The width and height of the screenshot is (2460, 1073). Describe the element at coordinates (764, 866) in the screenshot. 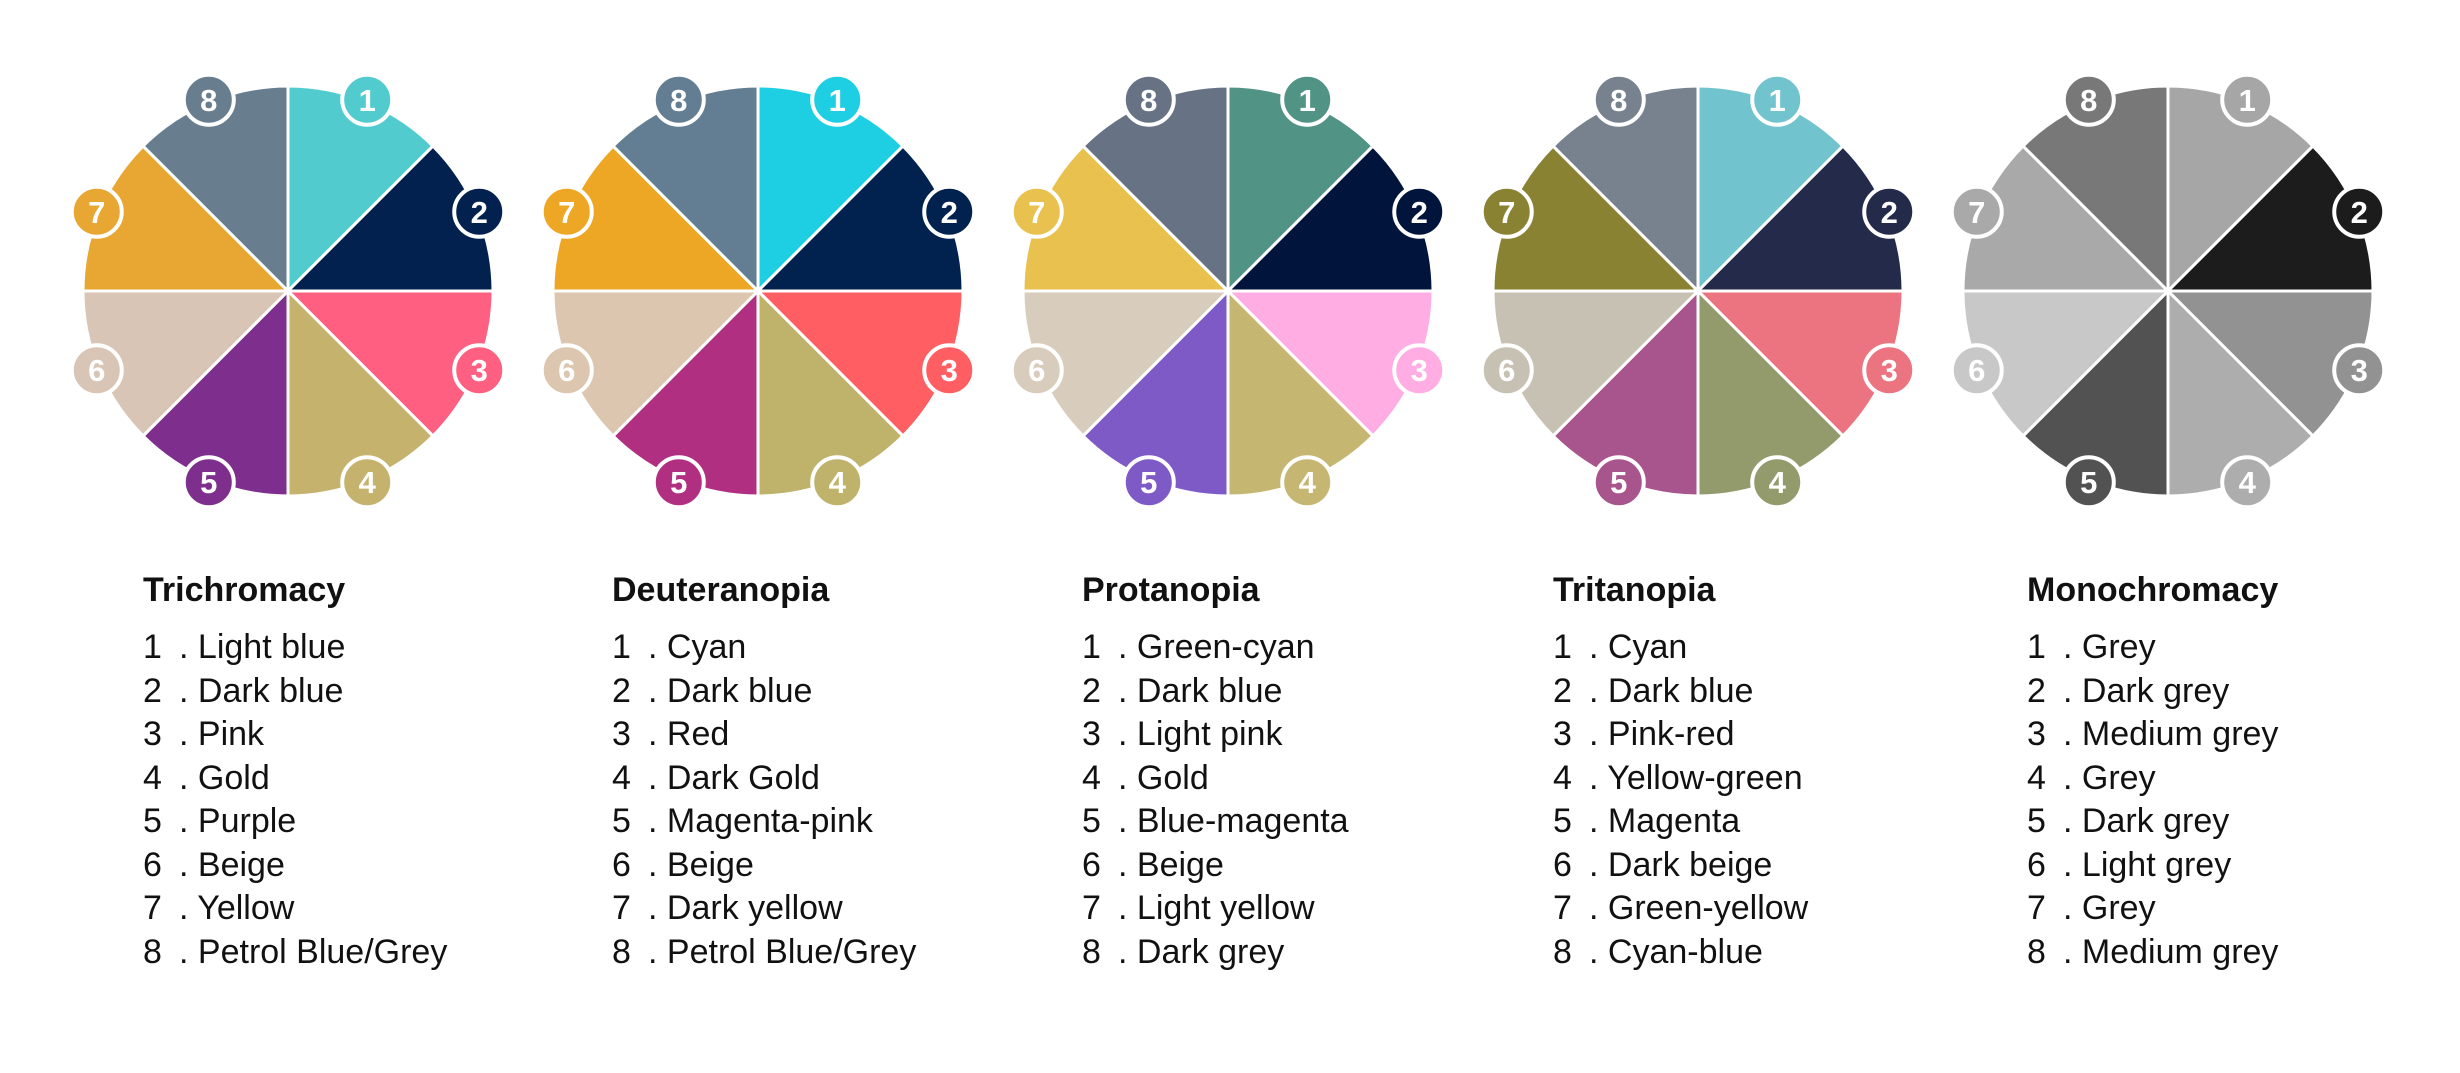

I see `list-item: 6. Beige` at that location.